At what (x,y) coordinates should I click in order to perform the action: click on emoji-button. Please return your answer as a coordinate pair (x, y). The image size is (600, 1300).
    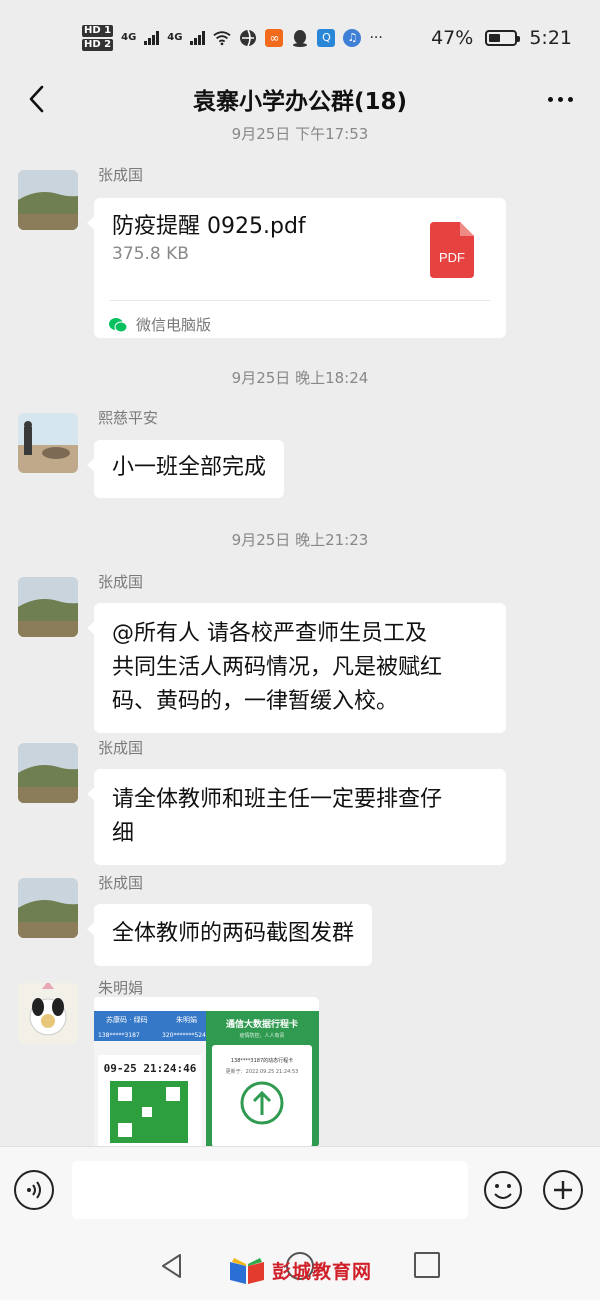
    Looking at the image, I should click on (503, 1190).